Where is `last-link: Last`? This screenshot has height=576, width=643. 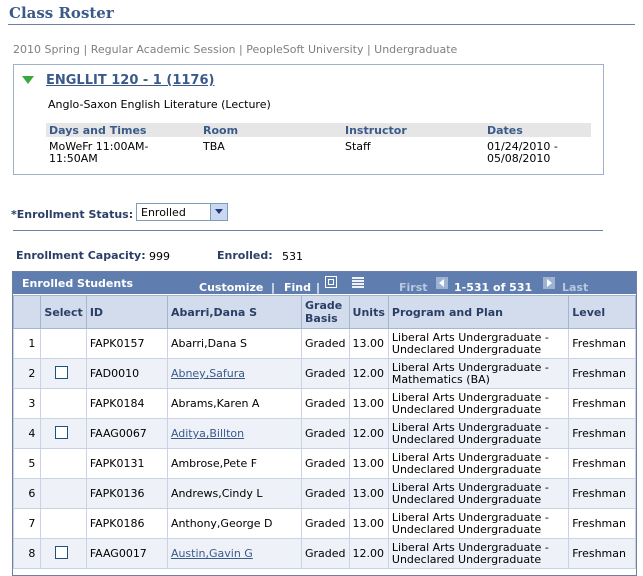
last-link: Last is located at coordinates (575, 287).